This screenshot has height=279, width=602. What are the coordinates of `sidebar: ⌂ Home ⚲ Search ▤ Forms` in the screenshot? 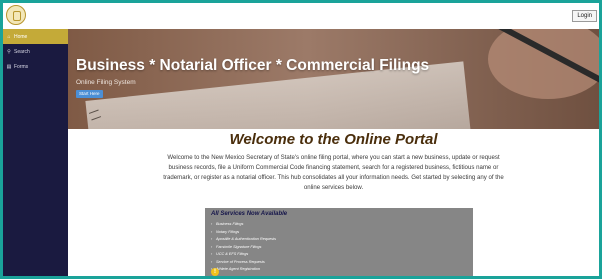 It's located at (35, 152).